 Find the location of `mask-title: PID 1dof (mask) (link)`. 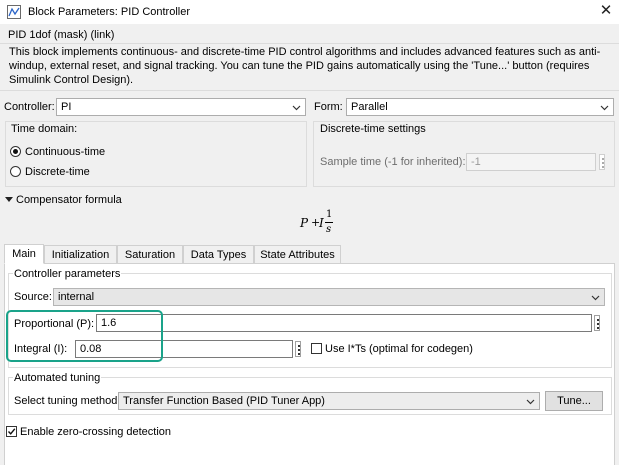

mask-title: PID 1dof (mask) (link) is located at coordinates (61, 35).